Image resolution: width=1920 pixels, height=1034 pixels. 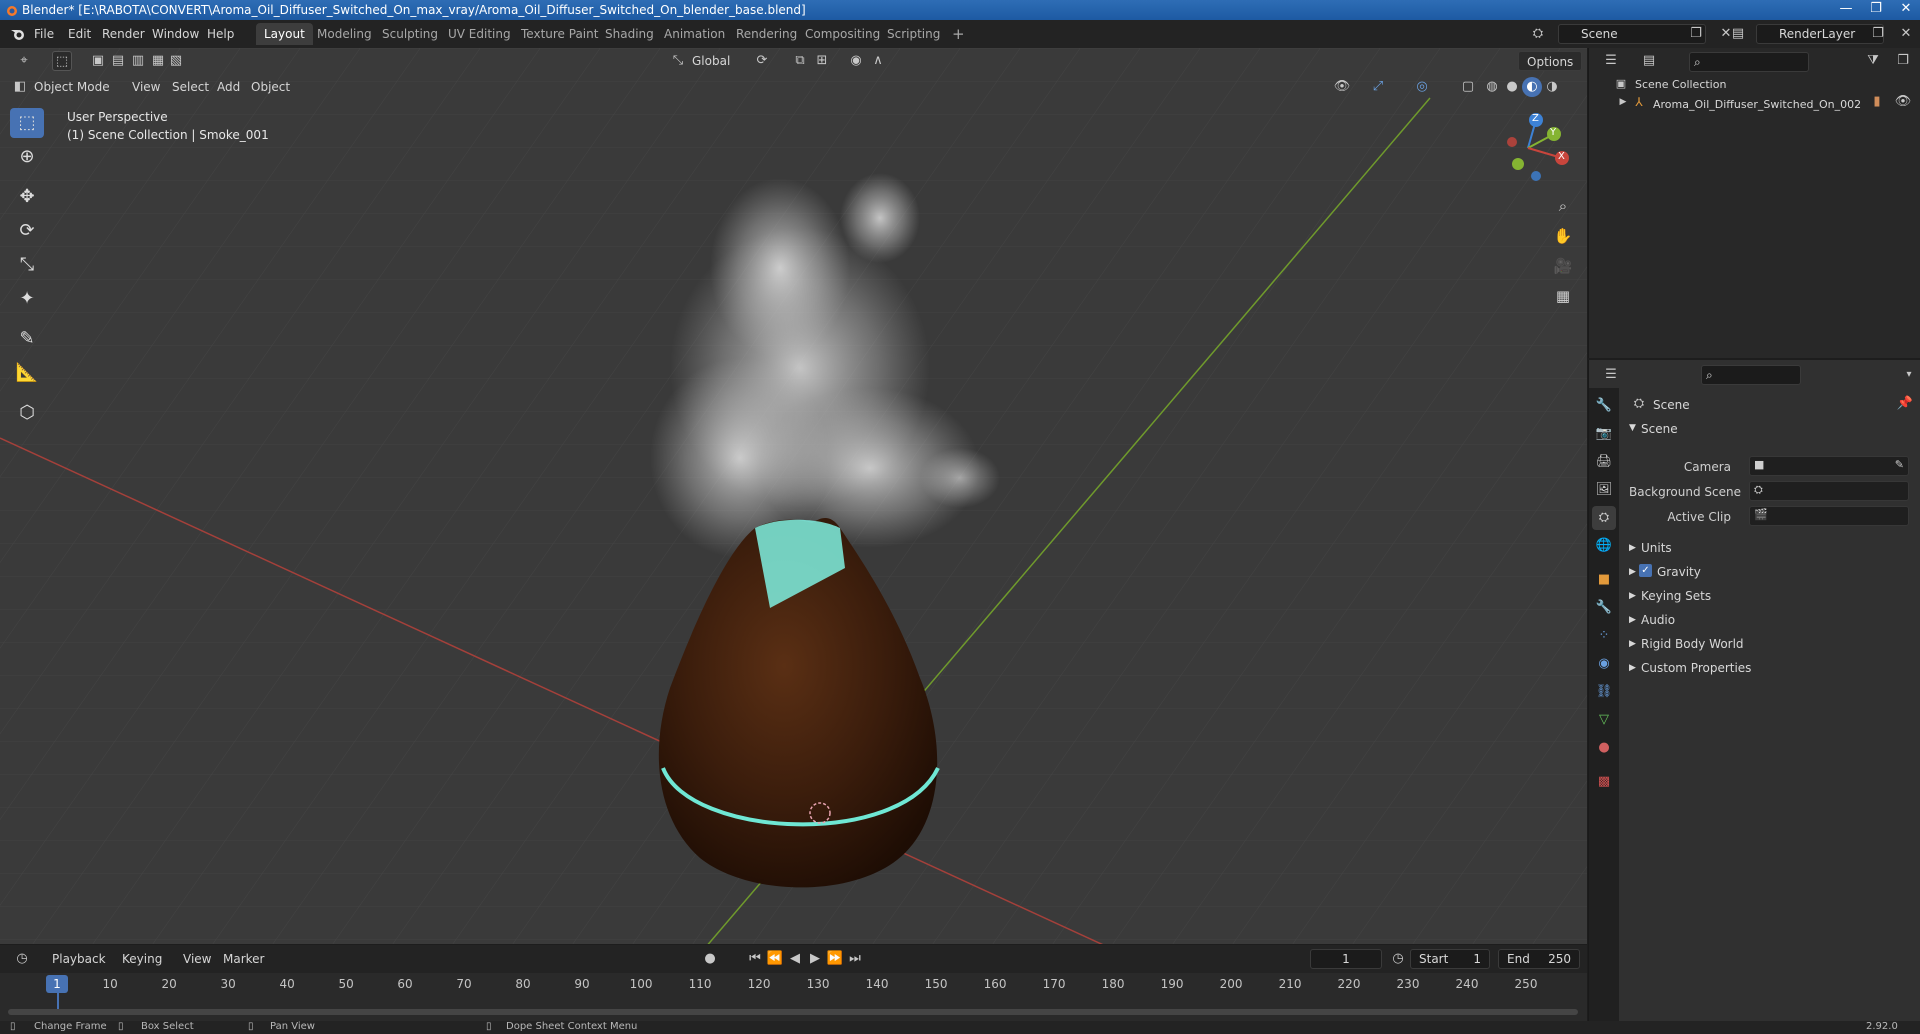 What do you see at coordinates (1632, 620) in the screenshot?
I see `audio-arrow-icon: ▶` at bounding box center [1632, 620].